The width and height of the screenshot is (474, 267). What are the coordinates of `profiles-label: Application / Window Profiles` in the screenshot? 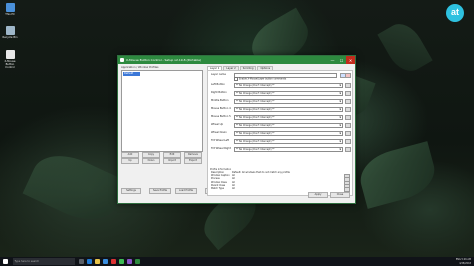 It's located at (140, 67).